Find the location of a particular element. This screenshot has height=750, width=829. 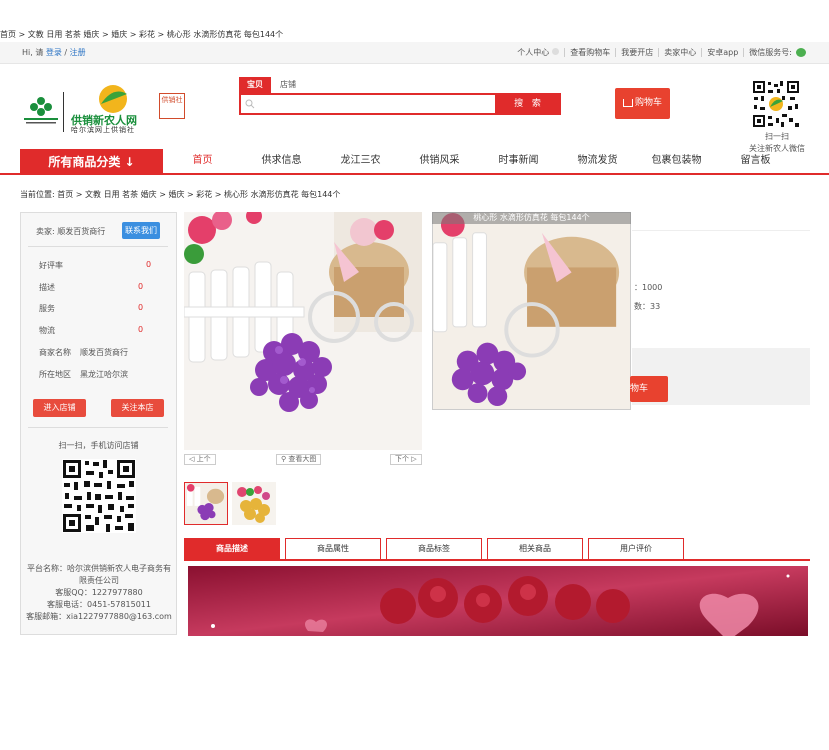

badge-stamp: 供销社 is located at coordinates (172, 106).